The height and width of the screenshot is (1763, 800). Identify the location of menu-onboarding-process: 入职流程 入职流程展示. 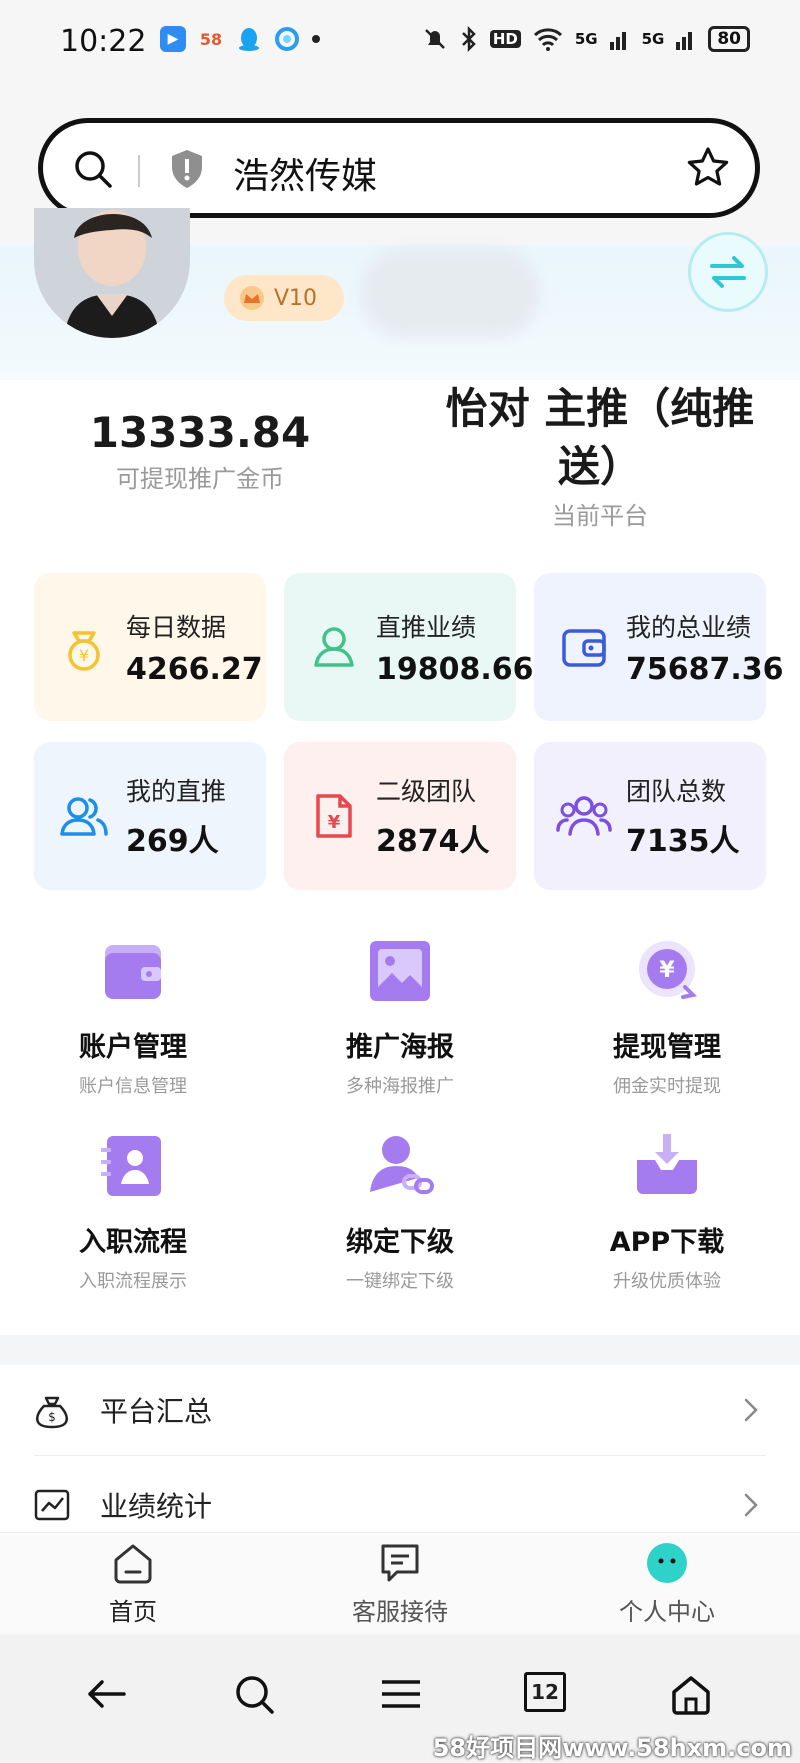
(133, 1211).